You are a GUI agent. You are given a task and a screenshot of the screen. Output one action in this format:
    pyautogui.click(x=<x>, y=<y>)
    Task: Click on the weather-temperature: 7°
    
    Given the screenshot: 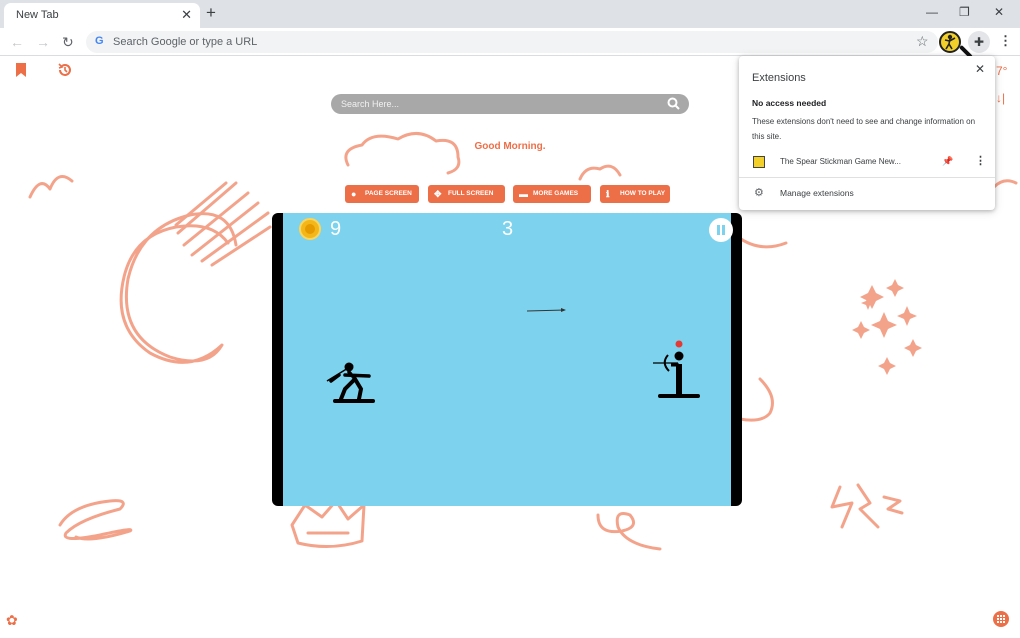 What is the action you would take?
    pyautogui.click(x=1002, y=71)
    